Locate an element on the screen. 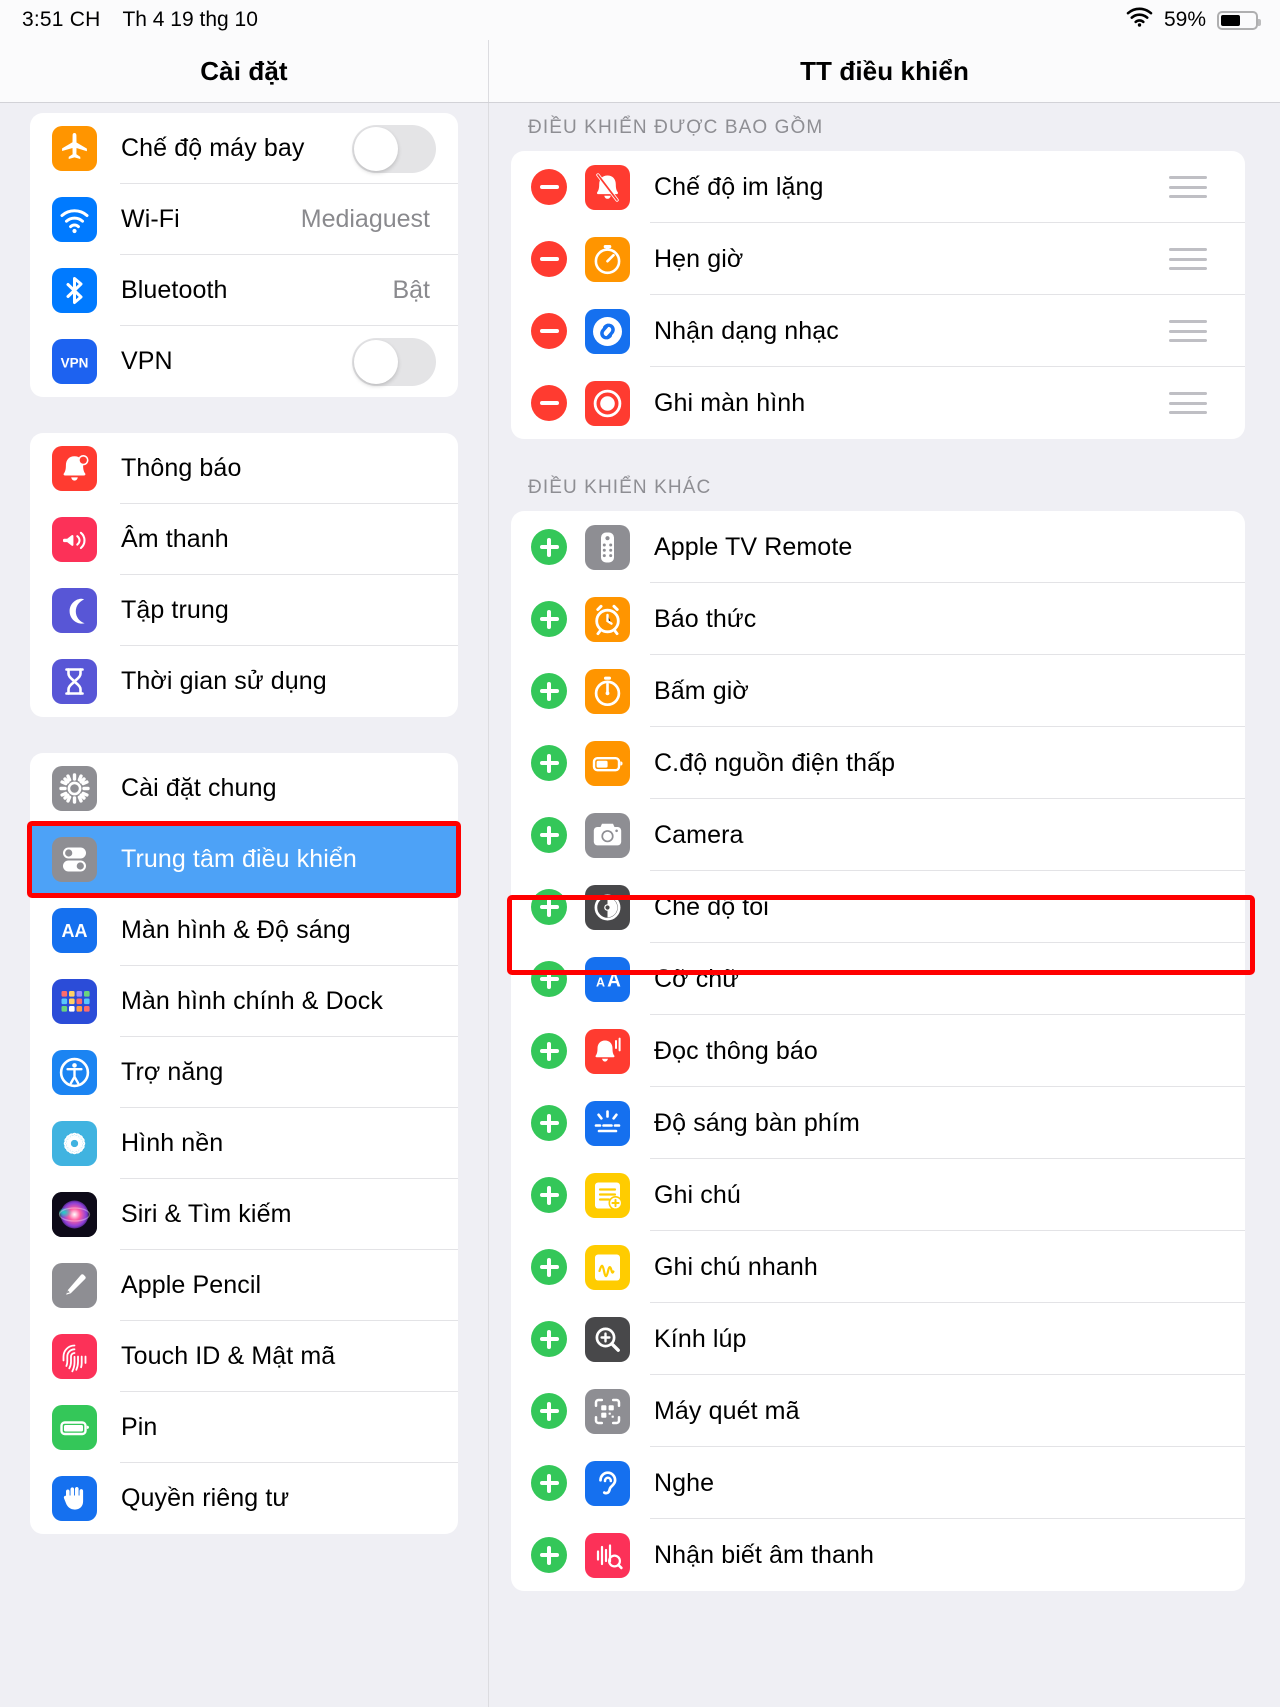  wifi-icon is located at coordinates (74, 219).